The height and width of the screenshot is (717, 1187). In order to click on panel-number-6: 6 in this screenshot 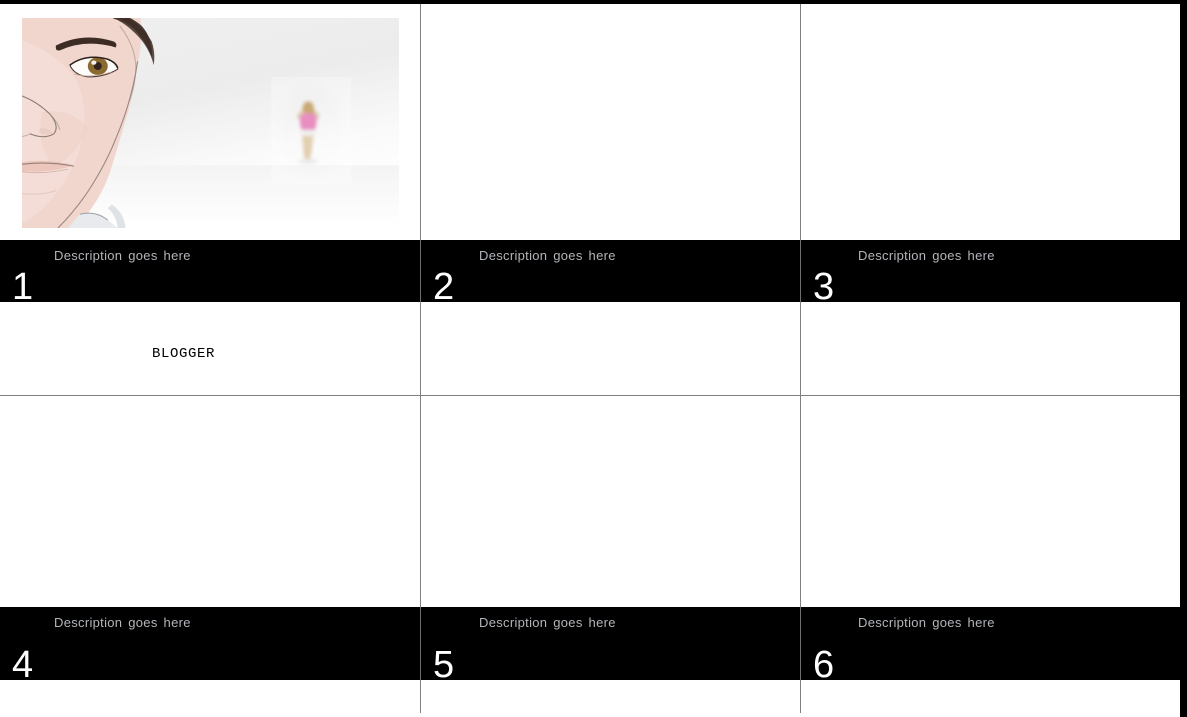, I will do `click(824, 662)`.